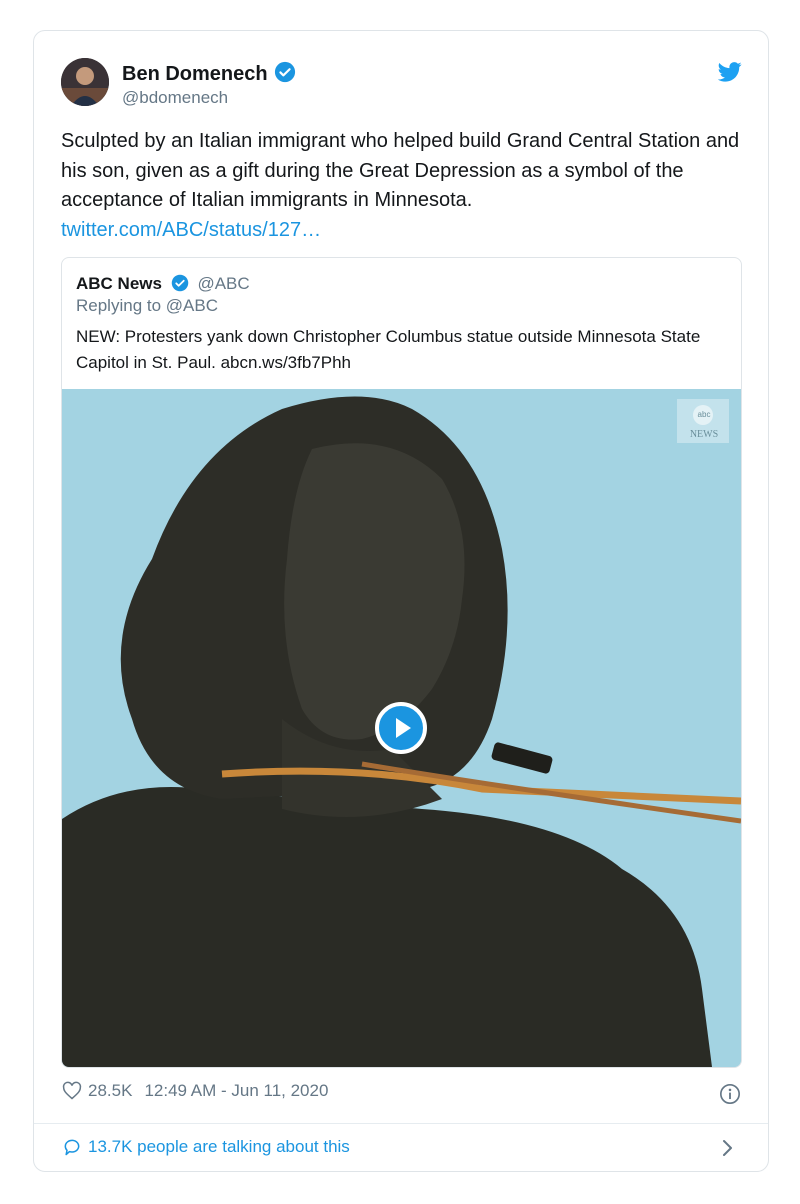  I want to click on chevron-right-icon, so click(728, 1148).